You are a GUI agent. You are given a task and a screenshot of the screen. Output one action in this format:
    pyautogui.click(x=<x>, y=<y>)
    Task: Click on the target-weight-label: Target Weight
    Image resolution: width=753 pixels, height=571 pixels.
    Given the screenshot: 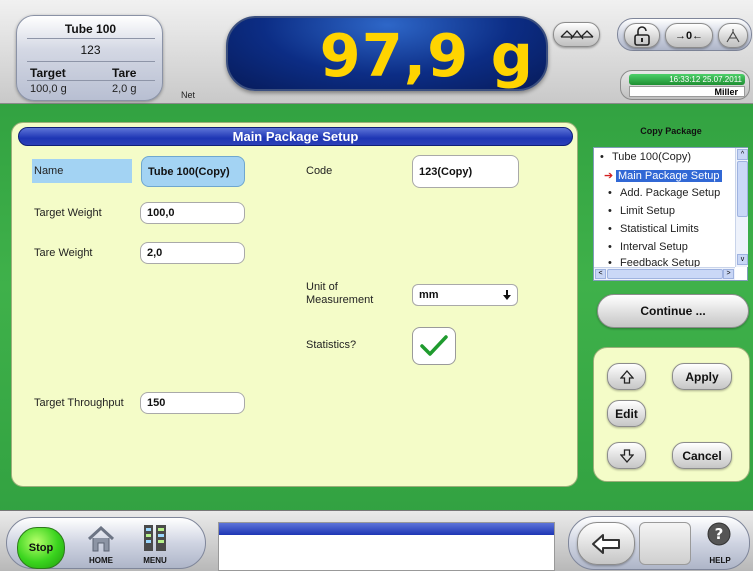 What is the action you would take?
    pyautogui.click(x=68, y=213)
    